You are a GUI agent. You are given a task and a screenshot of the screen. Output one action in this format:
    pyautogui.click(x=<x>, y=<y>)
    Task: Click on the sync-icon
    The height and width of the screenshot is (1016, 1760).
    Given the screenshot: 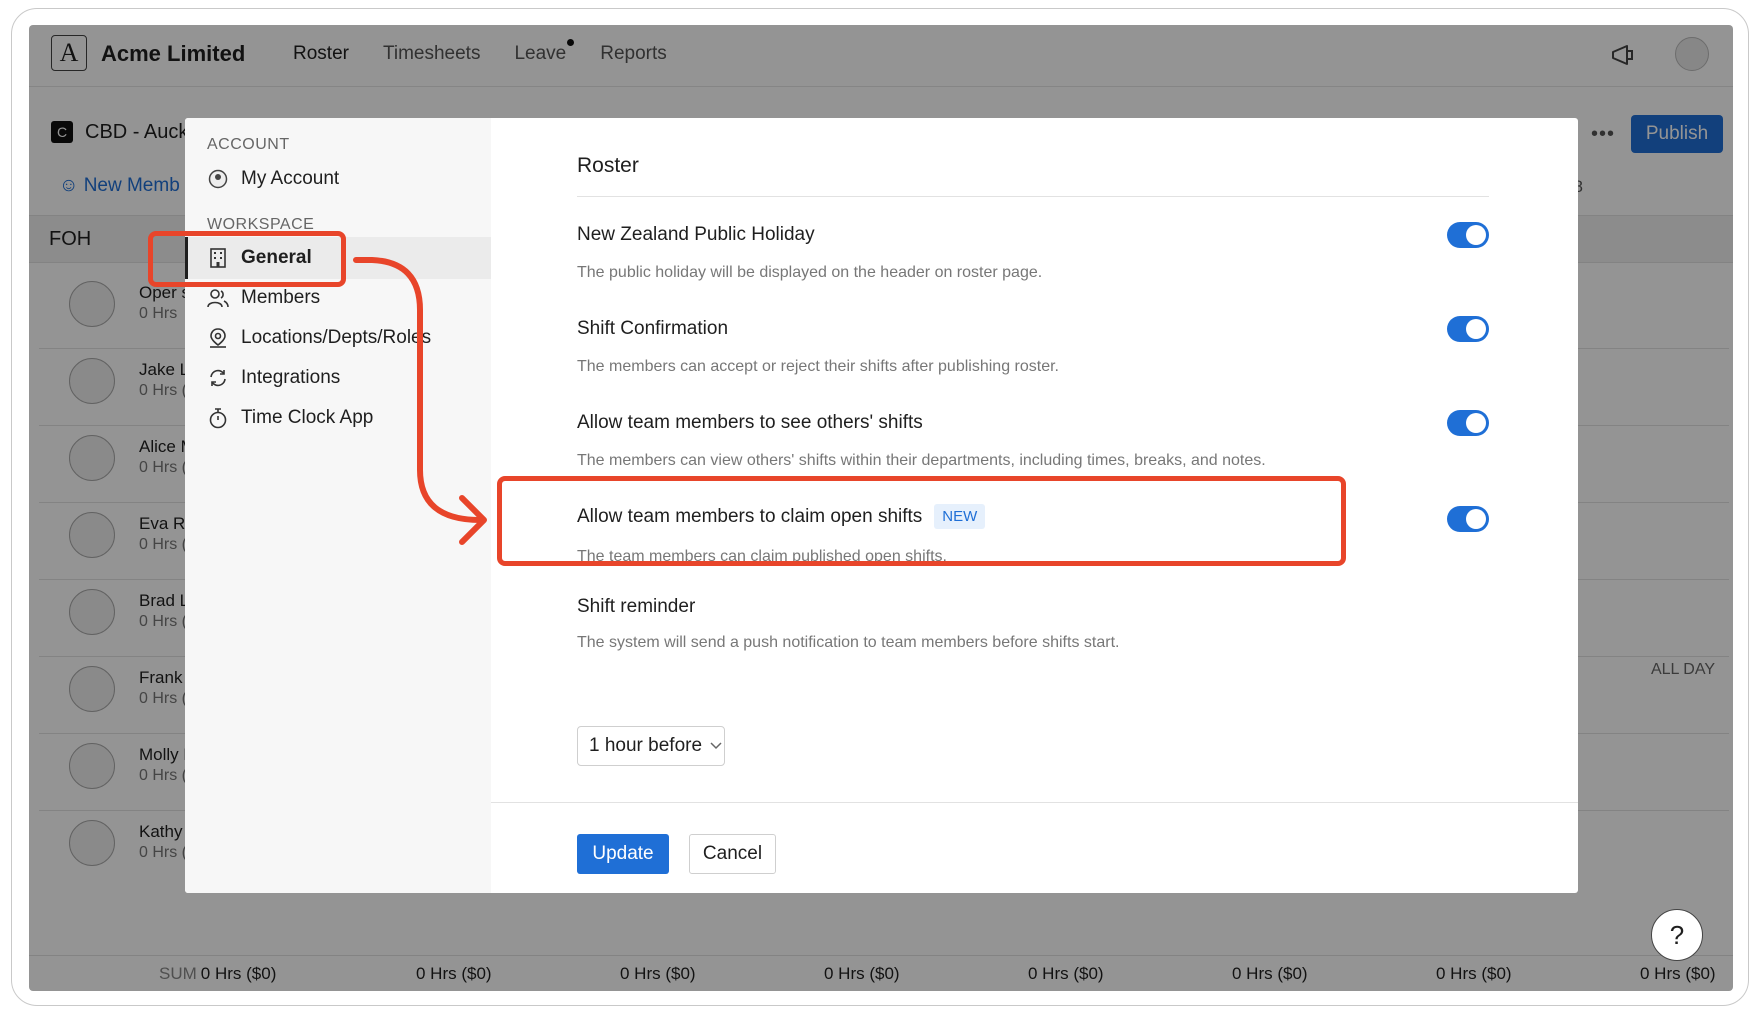 What is the action you would take?
    pyautogui.click(x=218, y=378)
    